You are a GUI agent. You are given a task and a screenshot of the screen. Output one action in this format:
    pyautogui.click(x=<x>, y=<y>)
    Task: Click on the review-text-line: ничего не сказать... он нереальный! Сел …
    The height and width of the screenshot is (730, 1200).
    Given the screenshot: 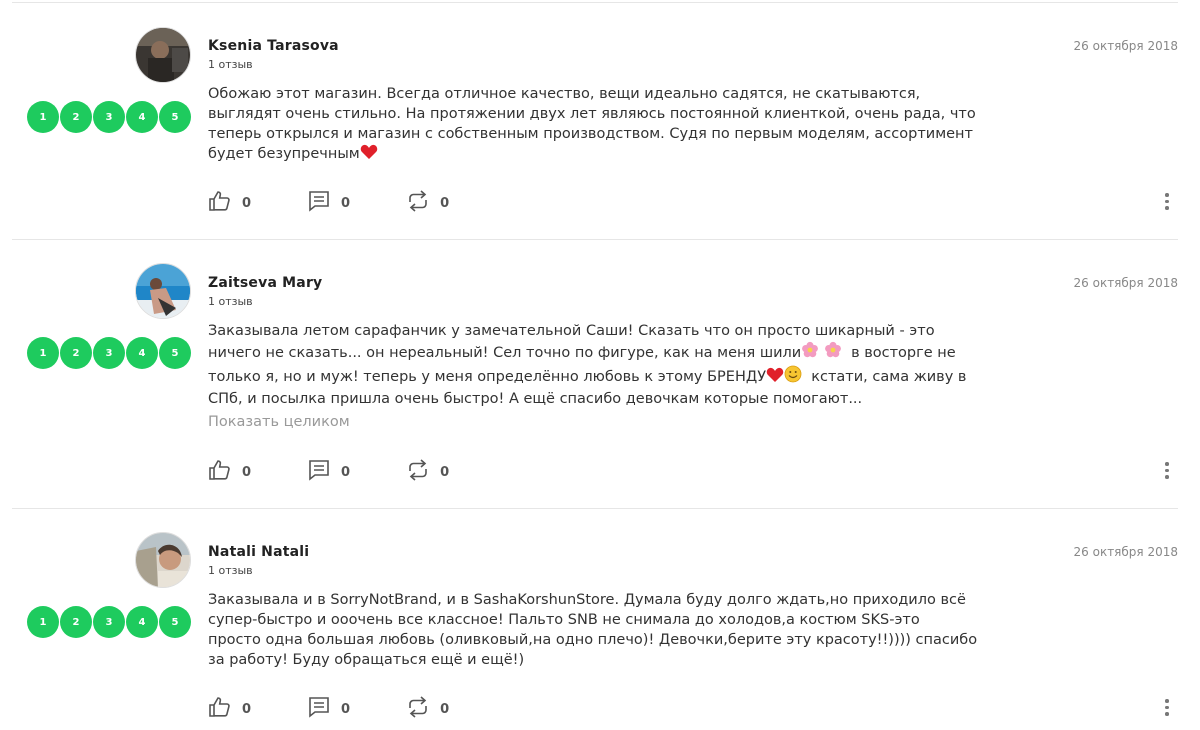 What is the action you would take?
    pyautogui.click(x=505, y=353)
    